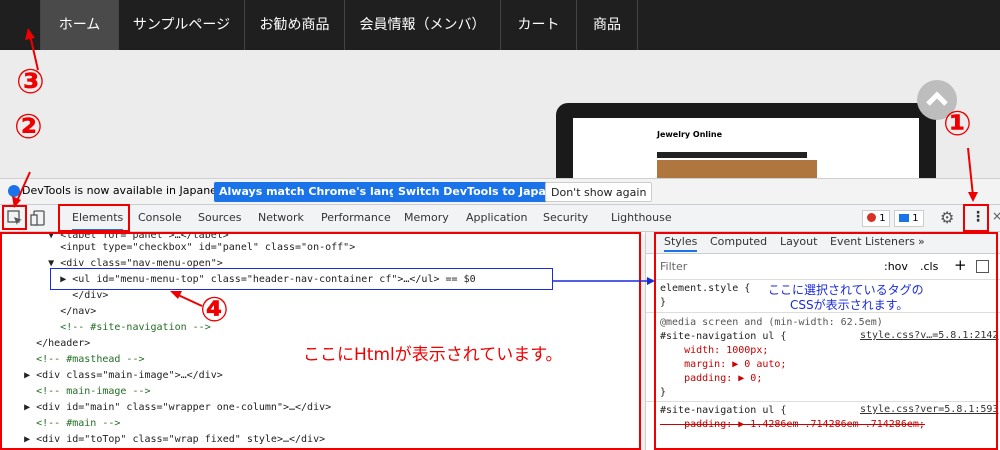 The height and width of the screenshot is (450, 1000). What do you see at coordinates (846, 290) in the screenshot?
I see `css-note-line1: ここに選択されているタグの` at bounding box center [846, 290].